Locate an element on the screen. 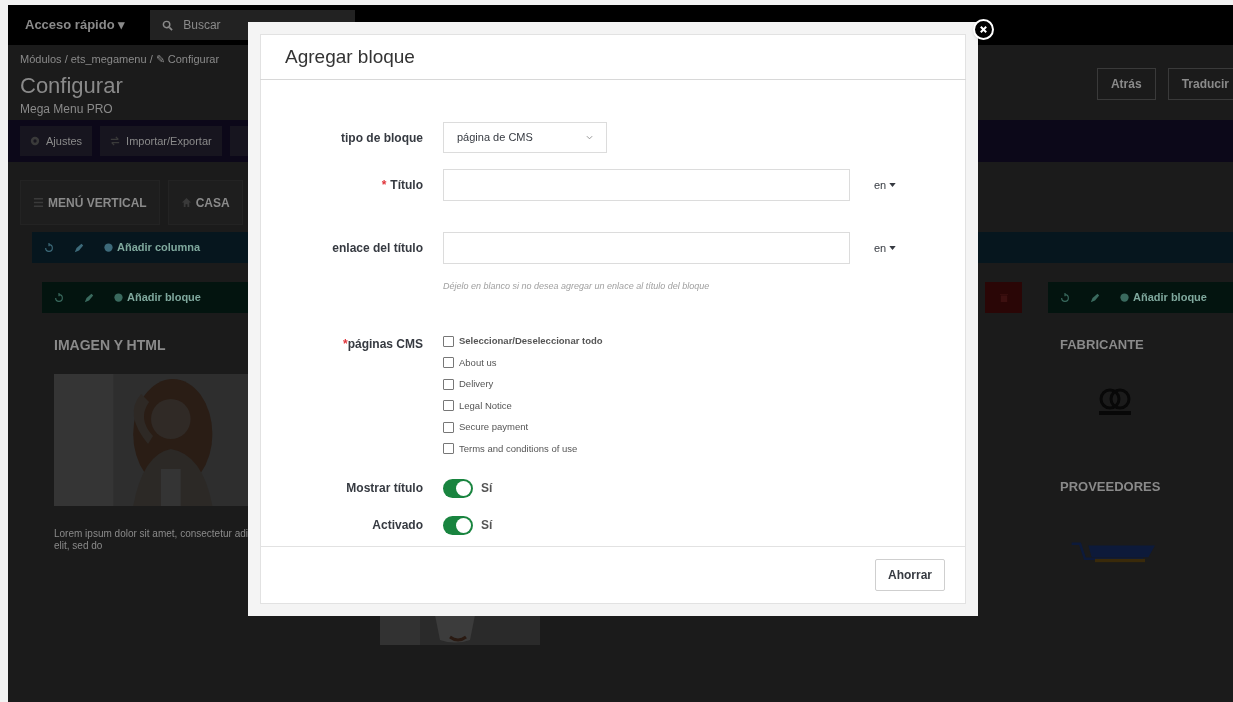  toolbar-button: Importar/Exportar is located at coordinates (161, 141).